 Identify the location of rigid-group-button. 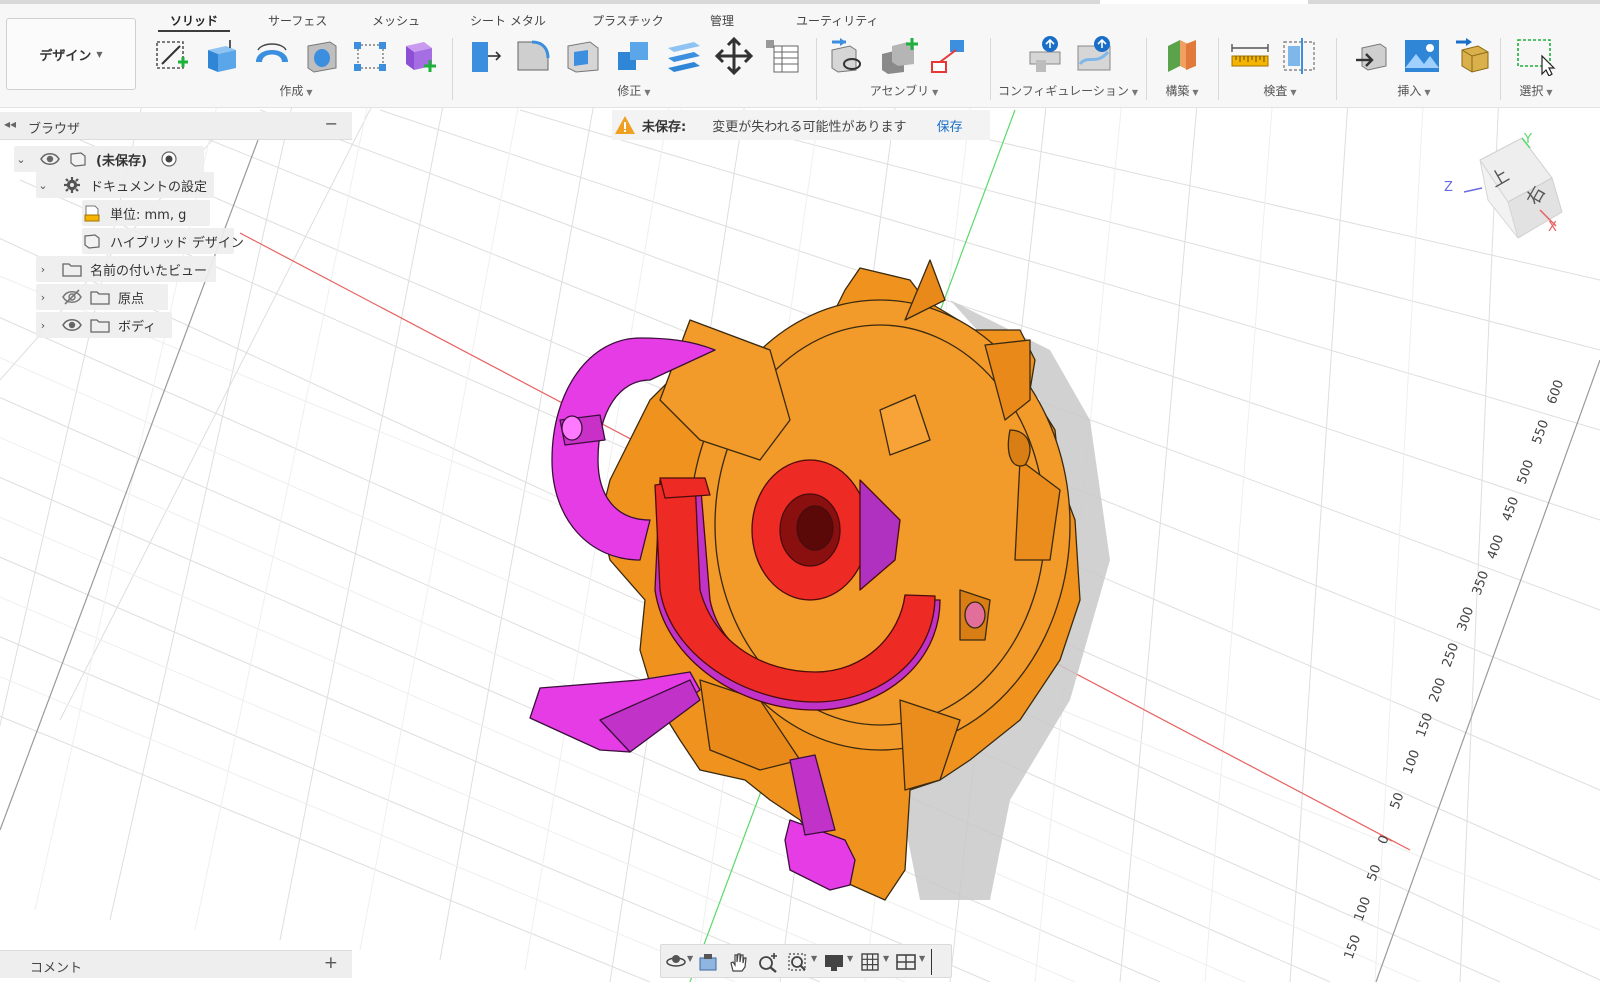
(948, 56).